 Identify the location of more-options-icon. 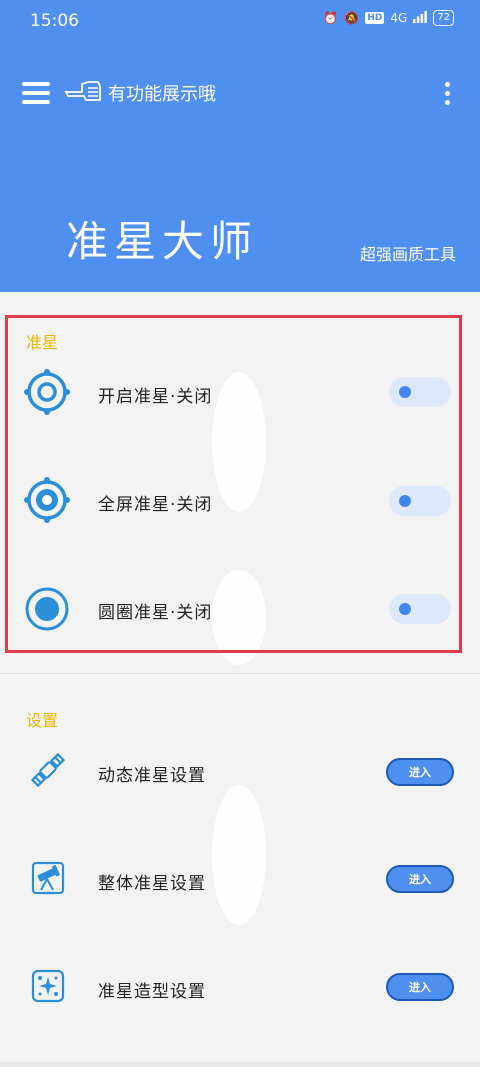
(447, 96).